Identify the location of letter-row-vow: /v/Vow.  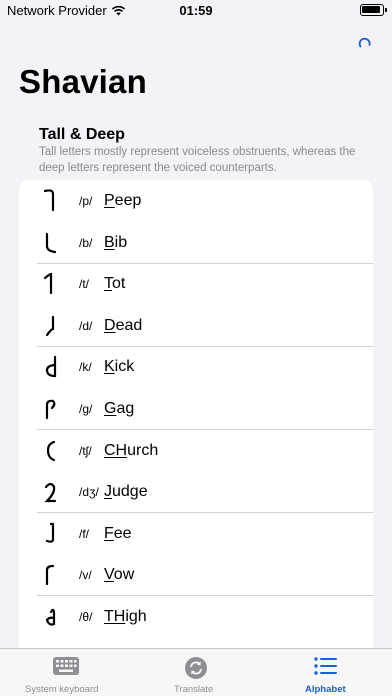
(196, 575).